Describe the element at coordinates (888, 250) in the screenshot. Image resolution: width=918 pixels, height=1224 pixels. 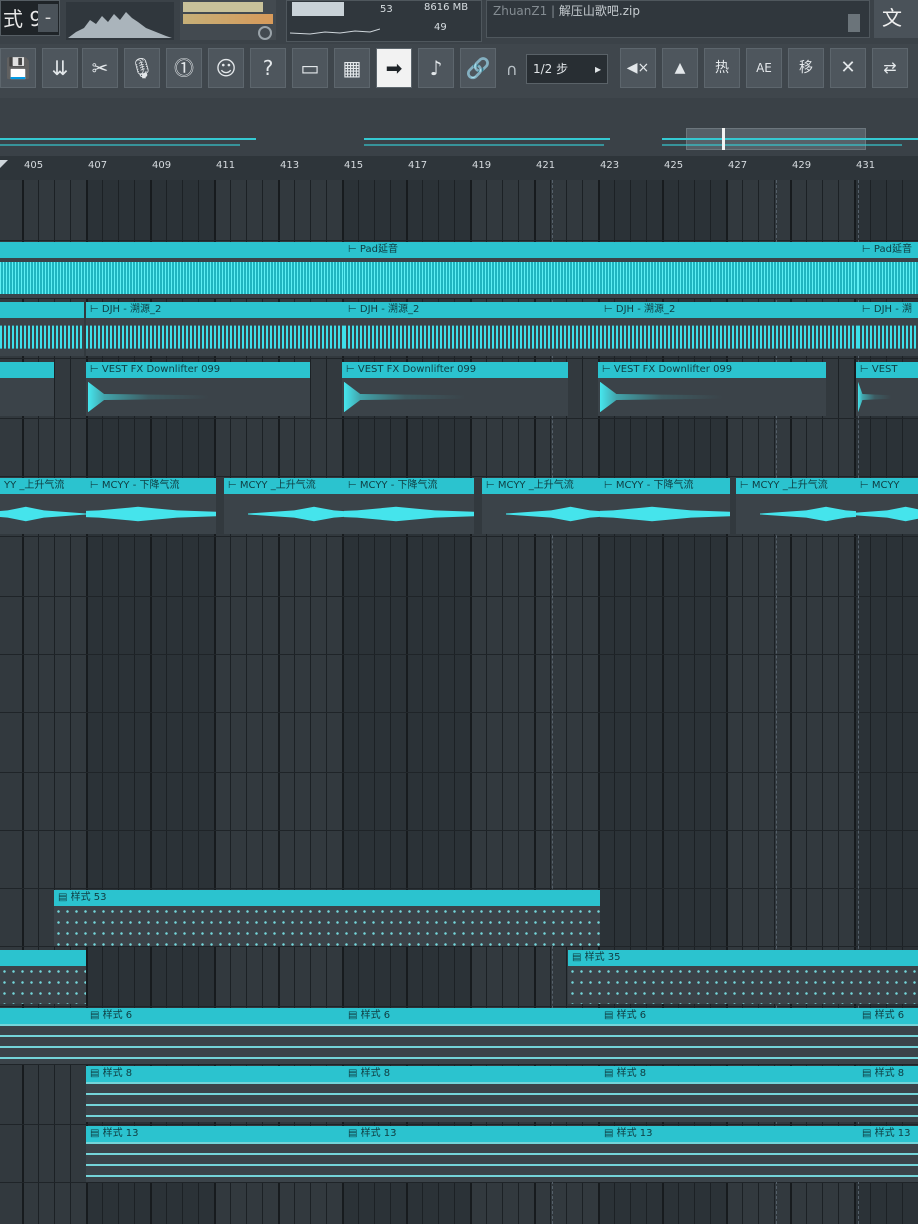
I see `clip-label: ⊢ Pad延音` at that location.